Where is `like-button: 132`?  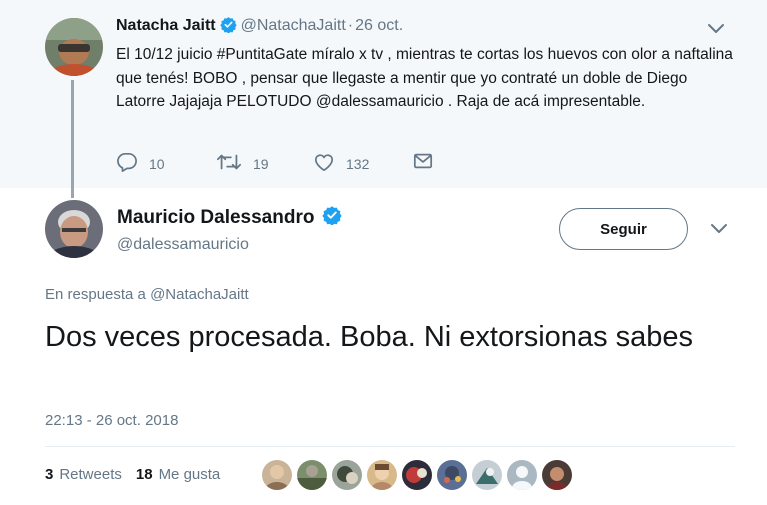
like-button: 132 is located at coordinates (341, 163).